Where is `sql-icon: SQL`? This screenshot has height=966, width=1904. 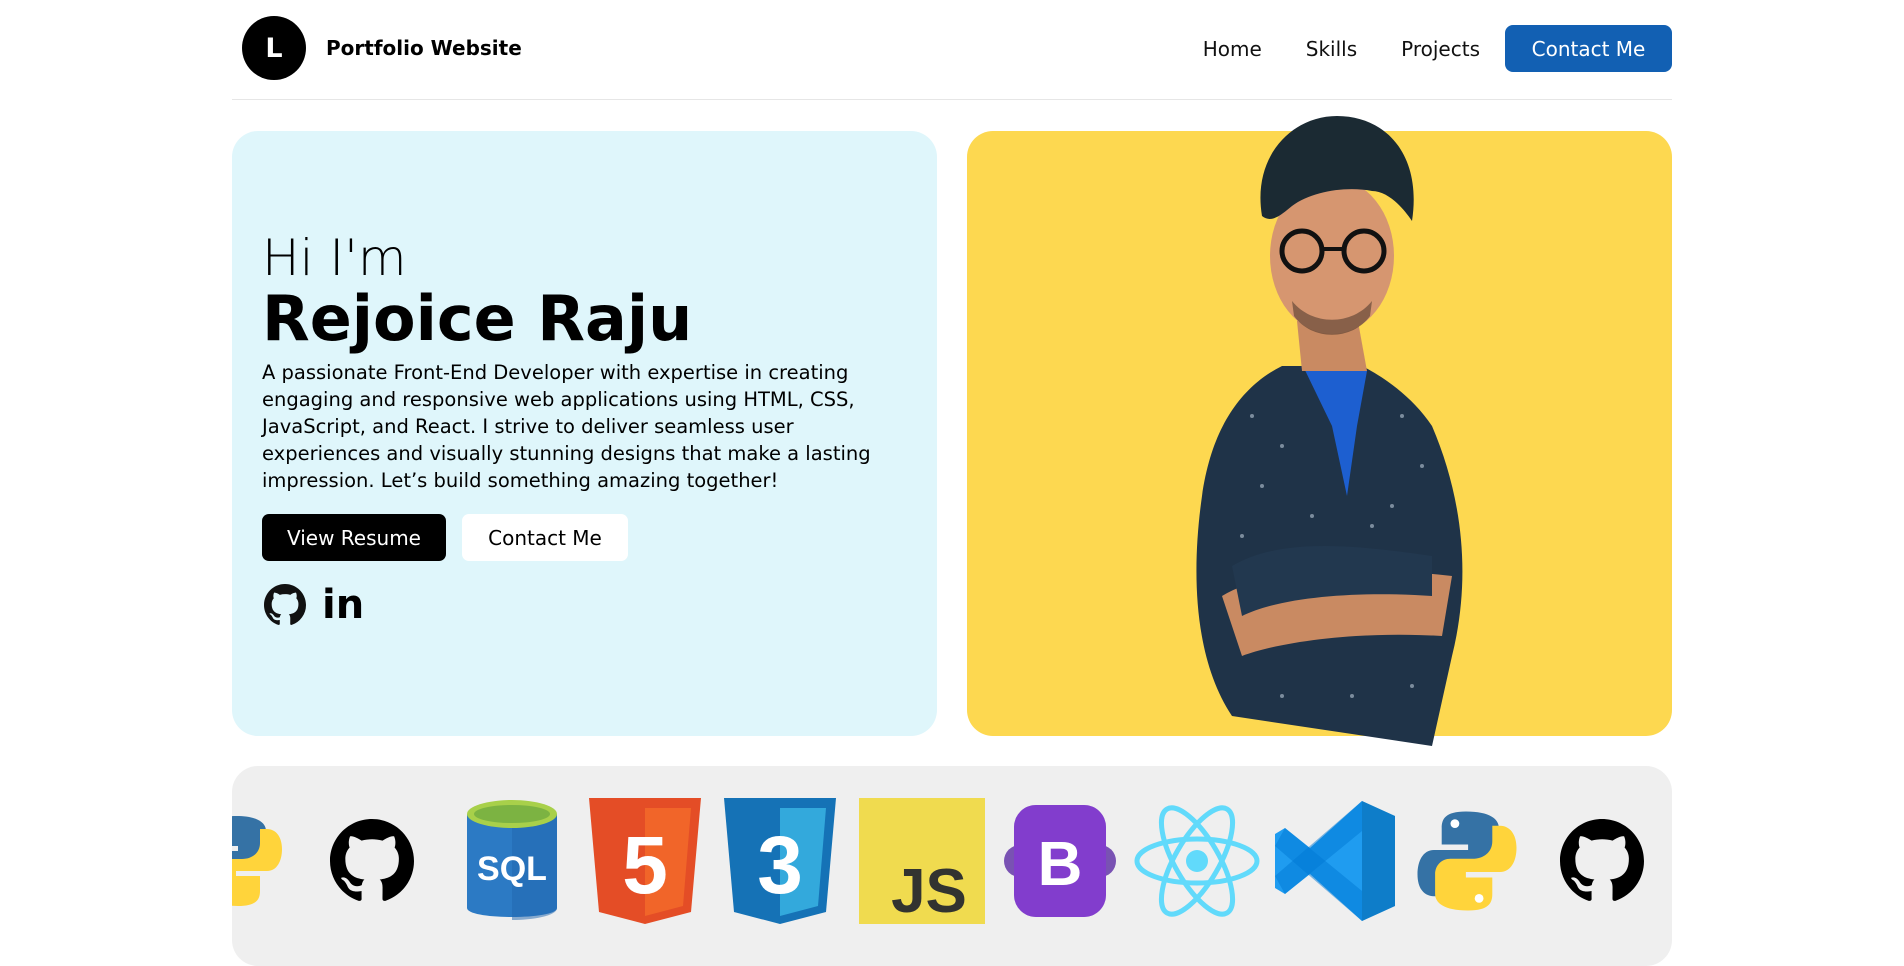
sql-icon: SQL is located at coordinates (512, 861).